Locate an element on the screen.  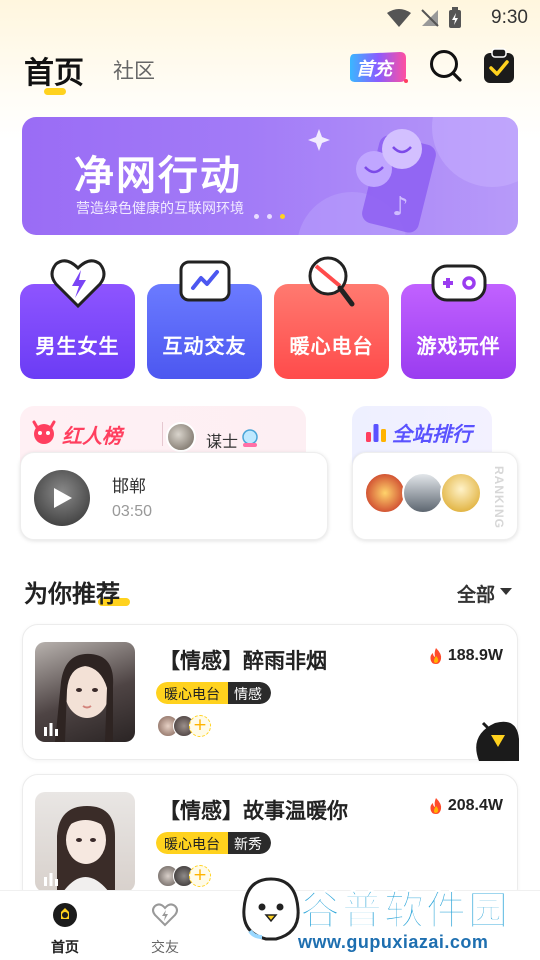
crystal-ball-icon is located at coordinates (250, 438).